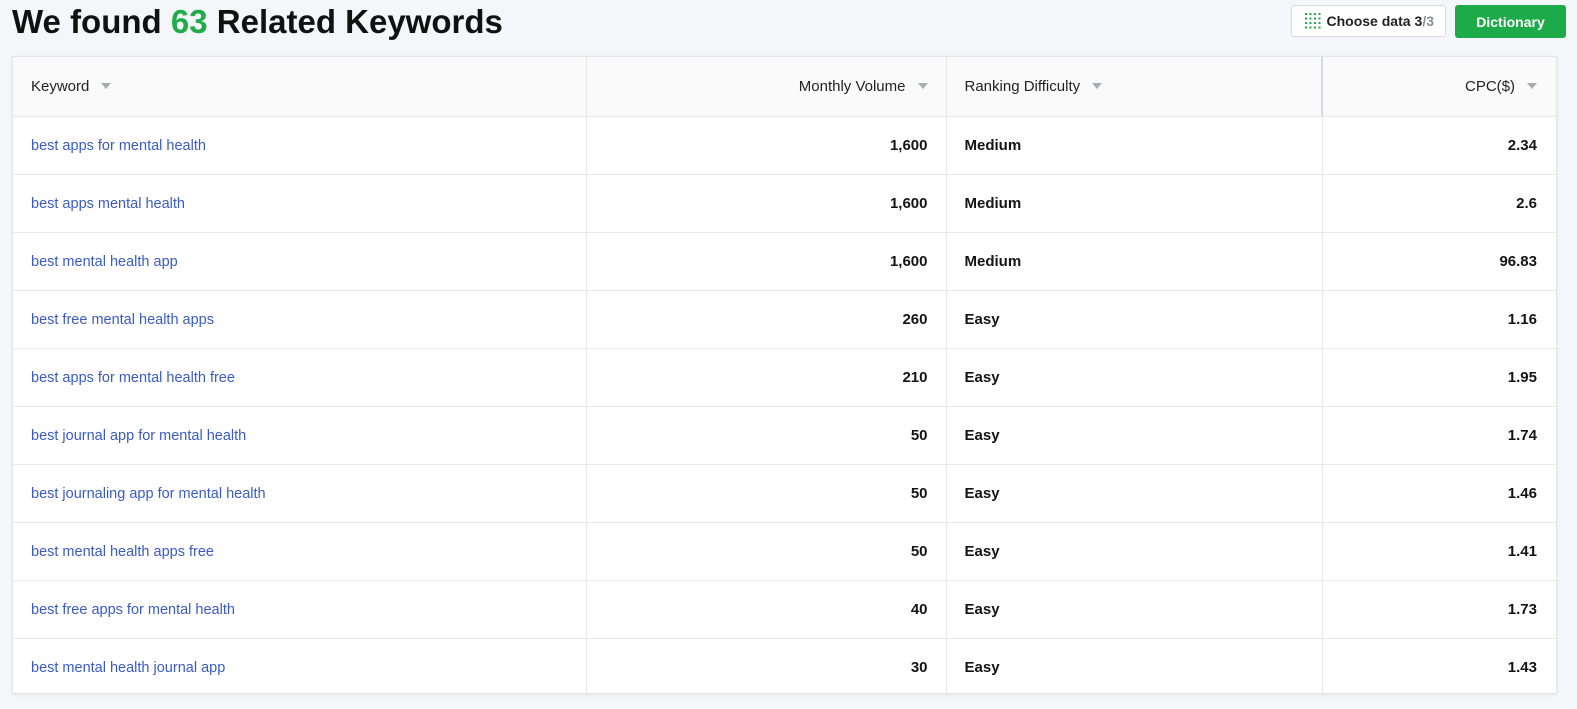 This screenshot has height=709, width=1577. I want to click on keyword-cell: best apps mental health, so click(299, 203).